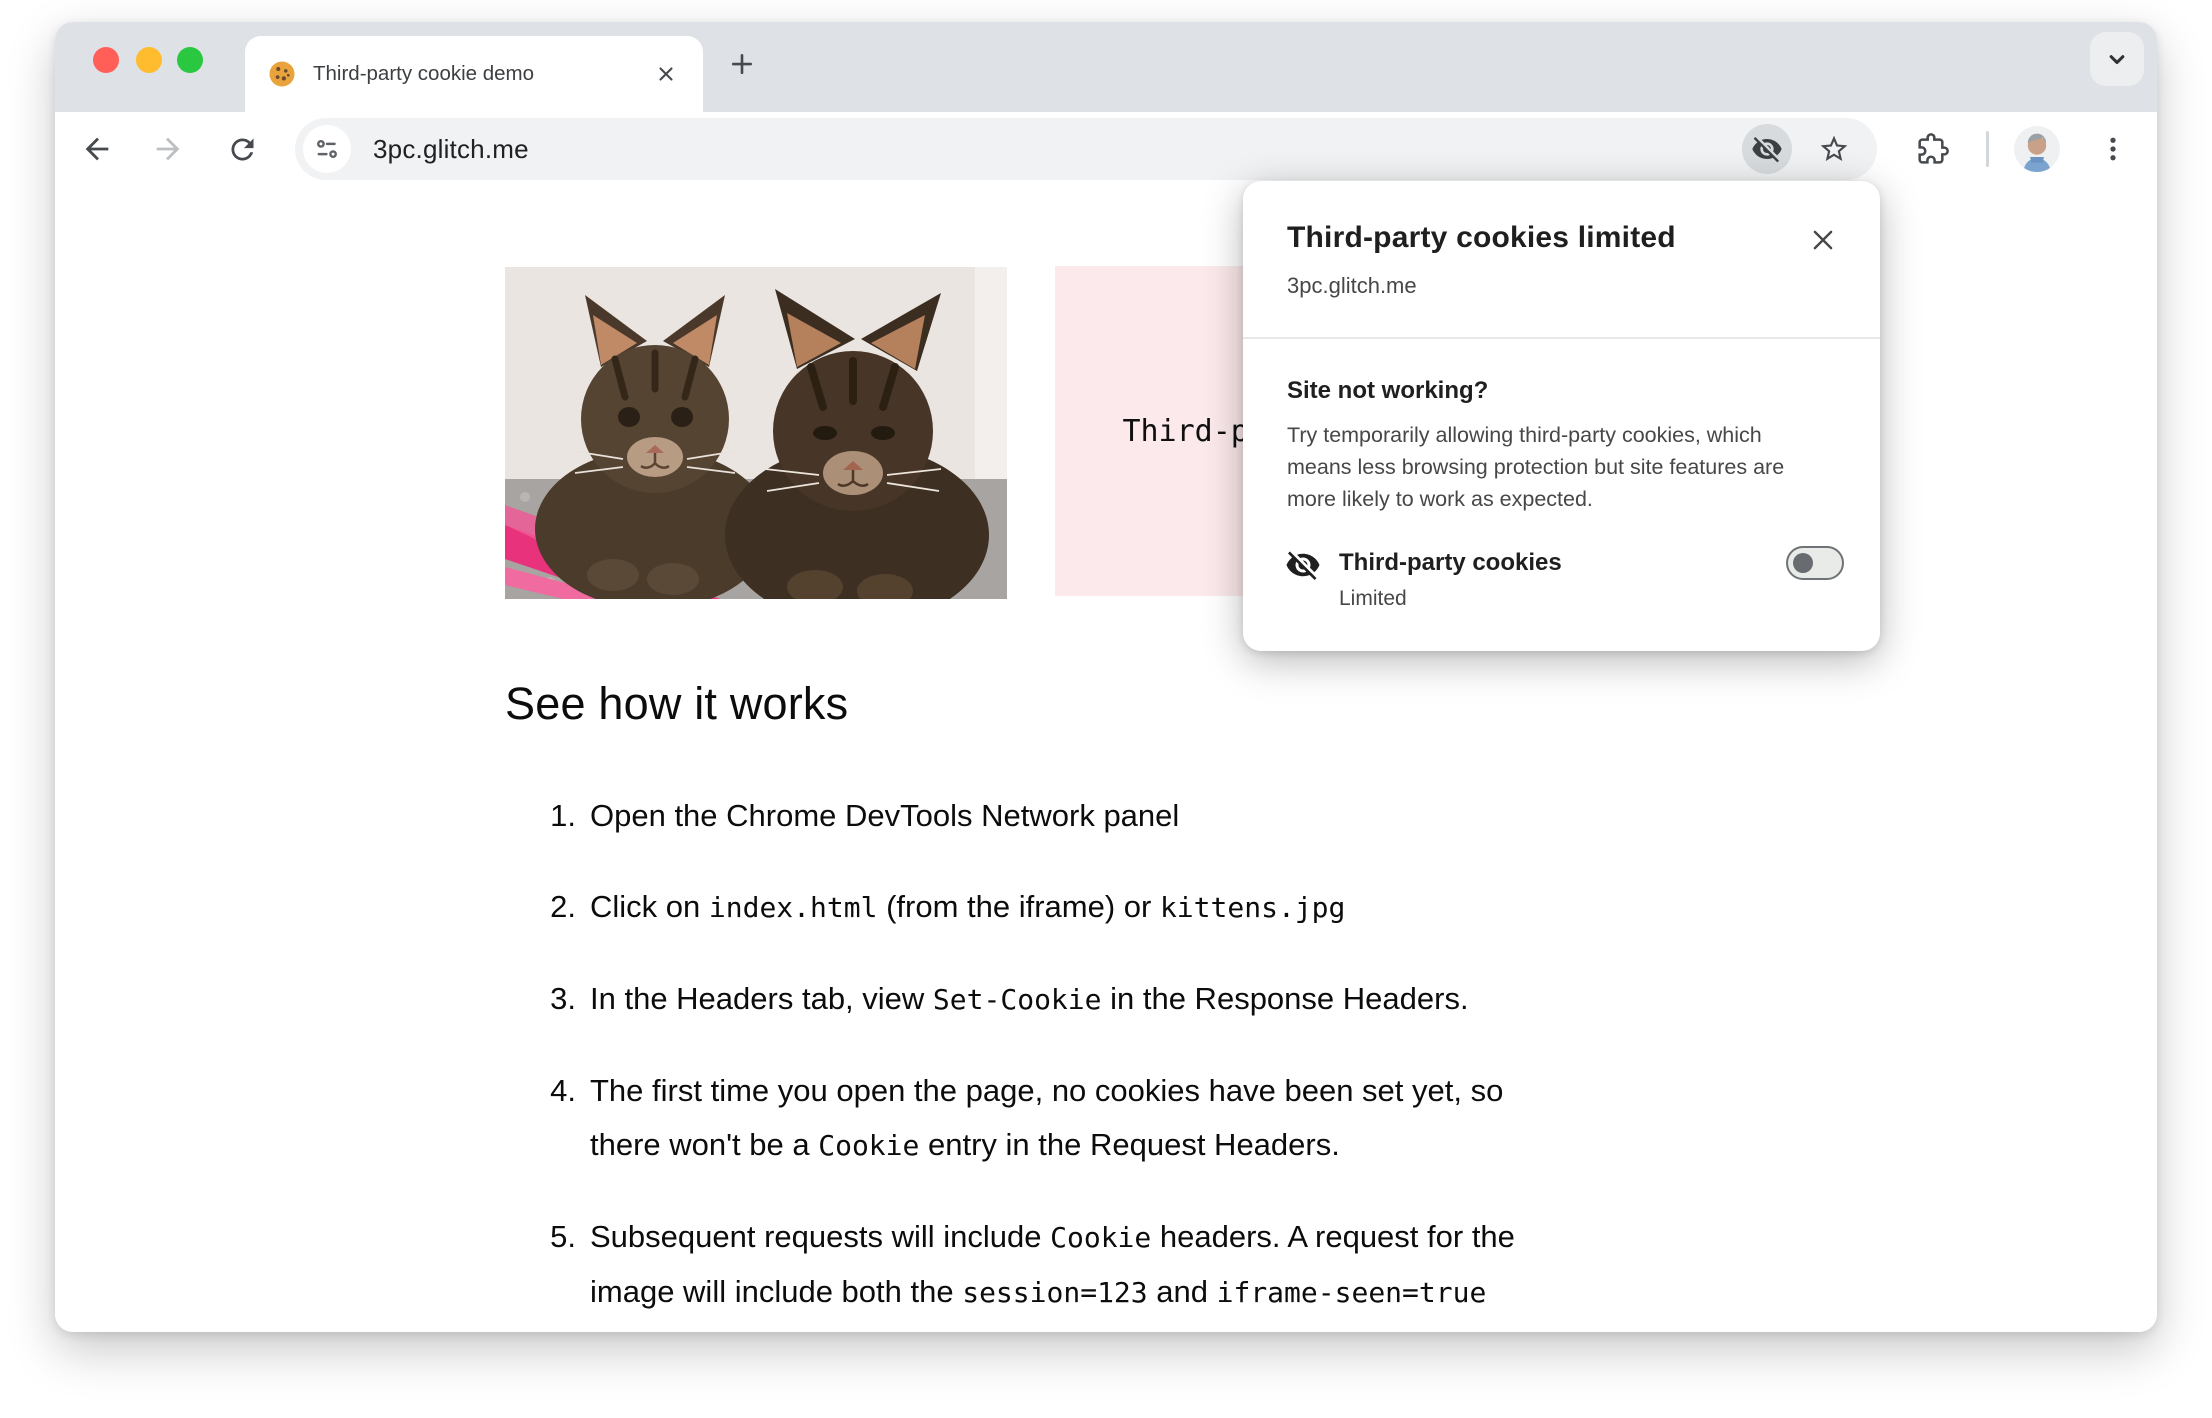 The image size is (2212, 1418). I want to click on tab-title: Third-party cookie demo, so click(424, 73).